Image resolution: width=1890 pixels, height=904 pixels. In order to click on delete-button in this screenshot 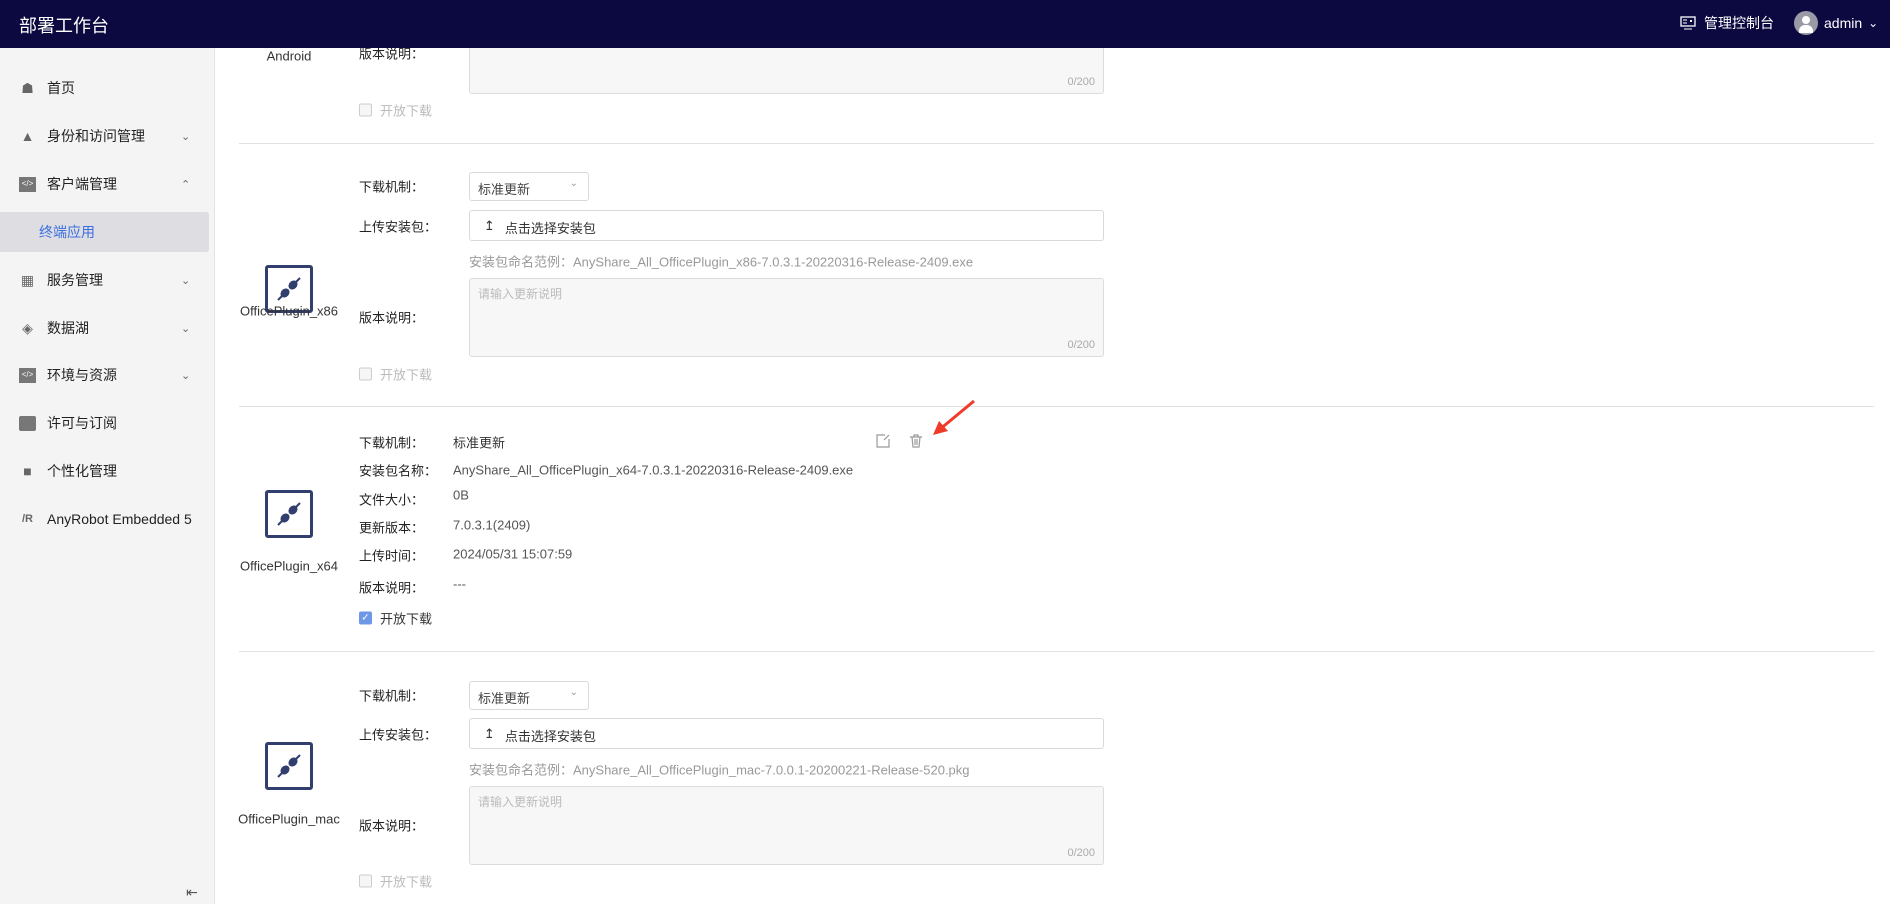, I will do `click(916, 443)`.